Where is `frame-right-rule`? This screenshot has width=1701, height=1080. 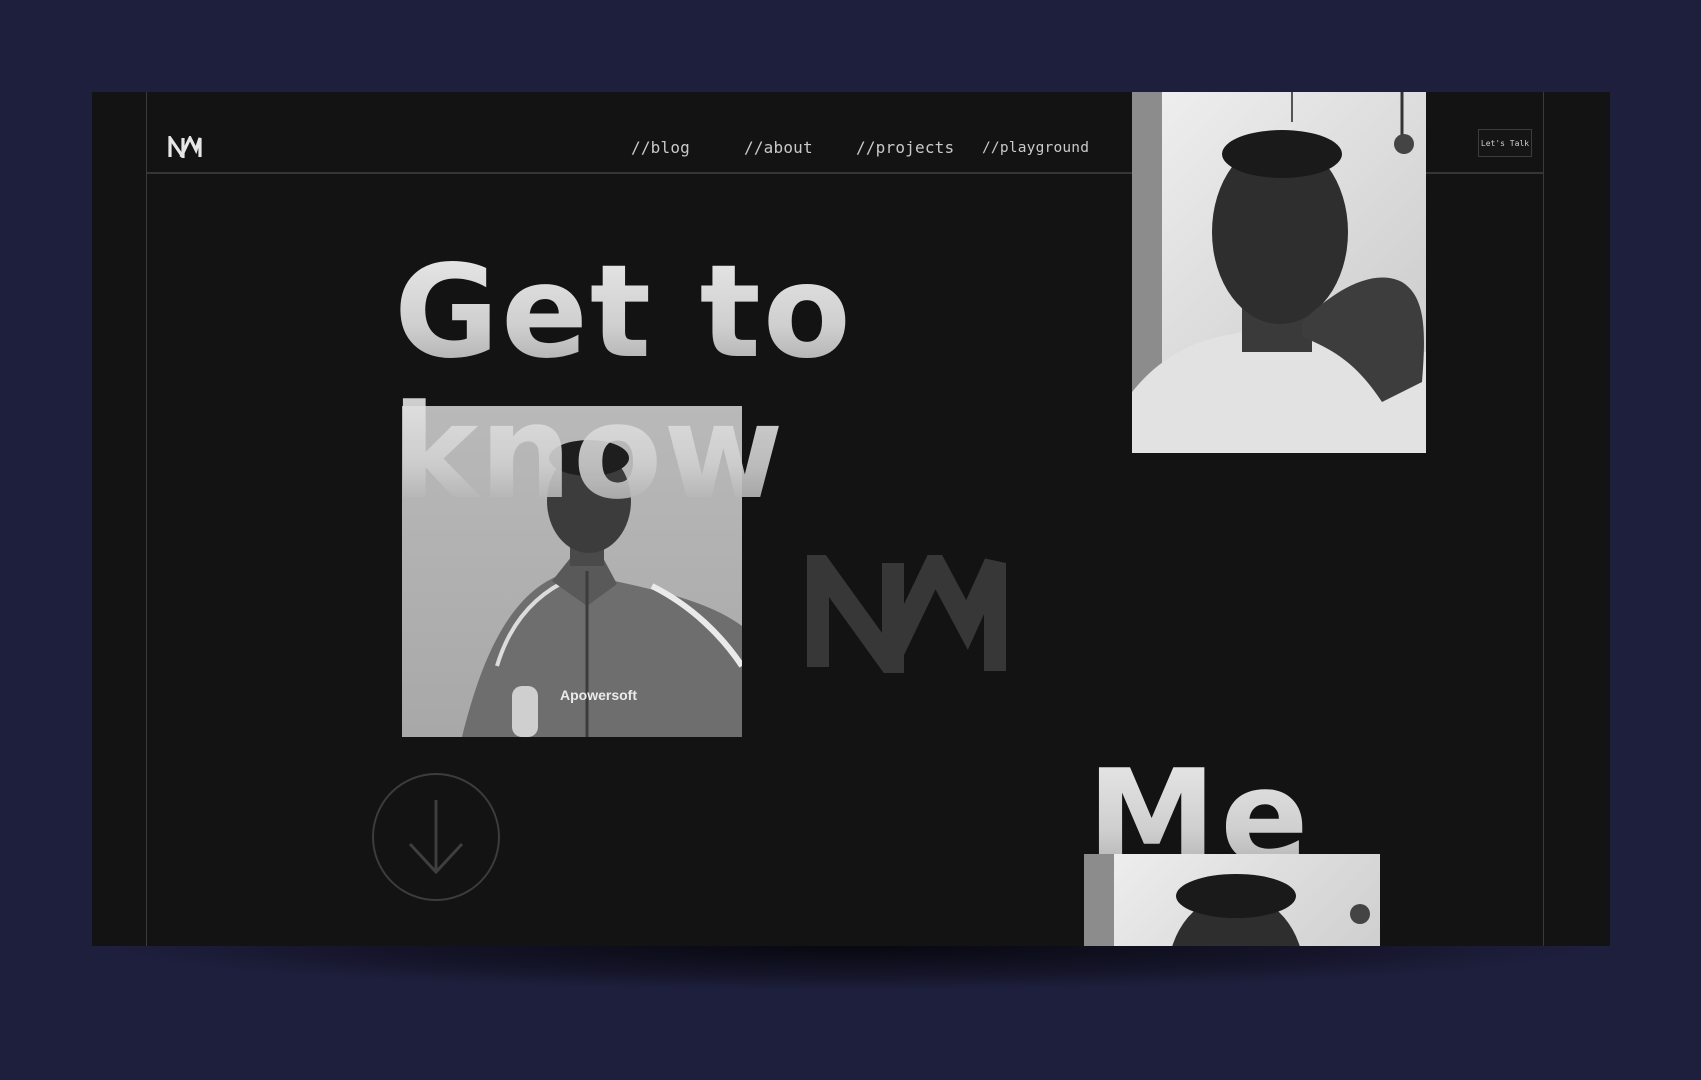 frame-right-rule is located at coordinates (1543, 519).